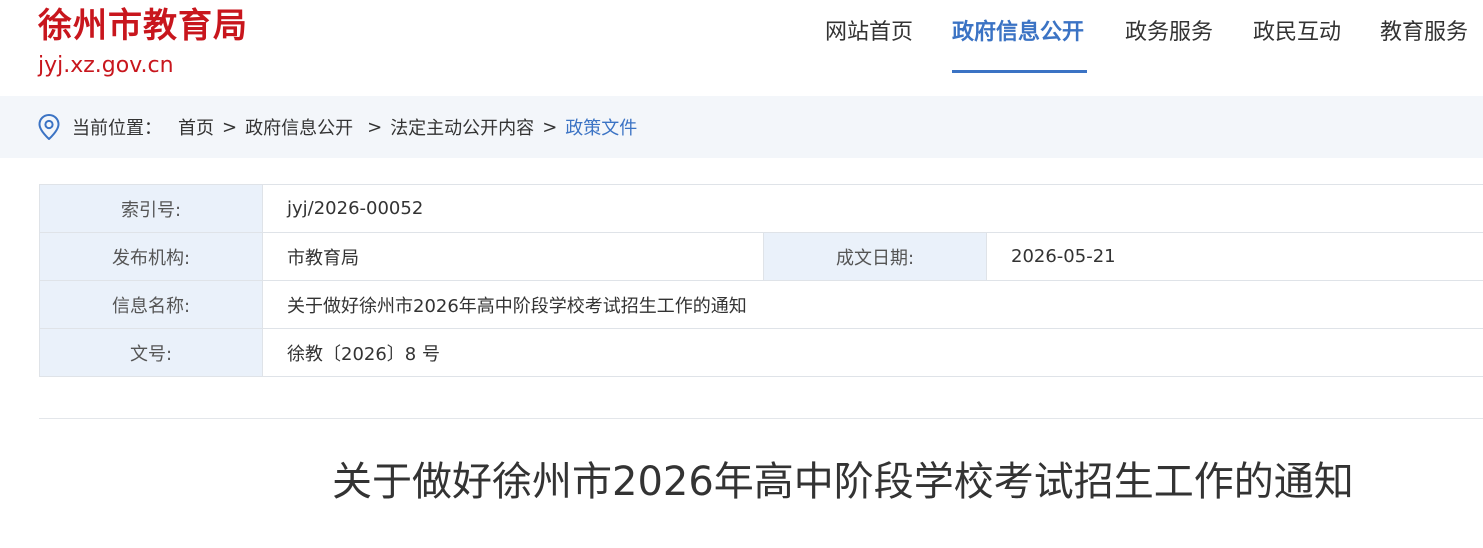 The height and width of the screenshot is (548, 1483). Describe the element at coordinates (741, 127) in the screenshot. I see `breadcrumb-bar: 当前位置： 首页 > 政府信息公开 > 法定主动公开内容 > 政策文件` at that location.